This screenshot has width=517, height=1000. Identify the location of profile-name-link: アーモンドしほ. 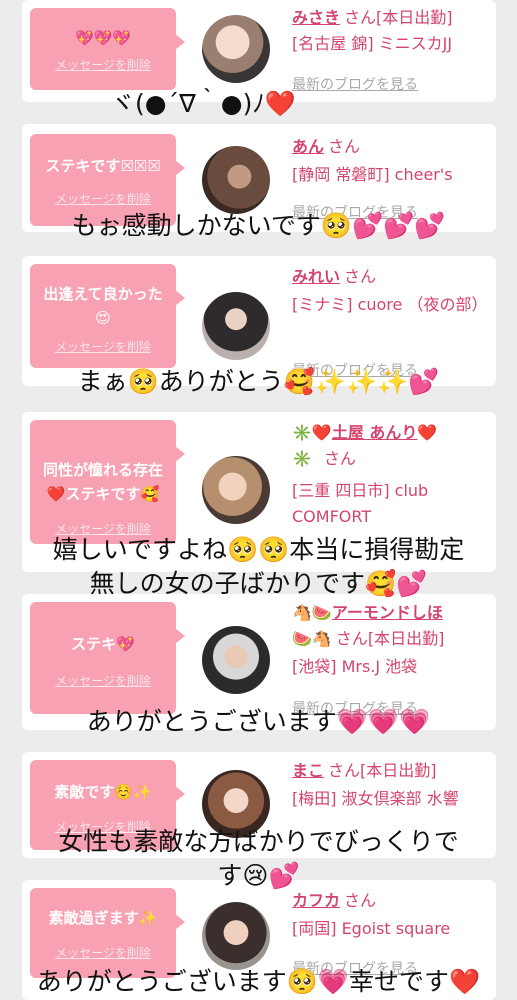
(387, 612).